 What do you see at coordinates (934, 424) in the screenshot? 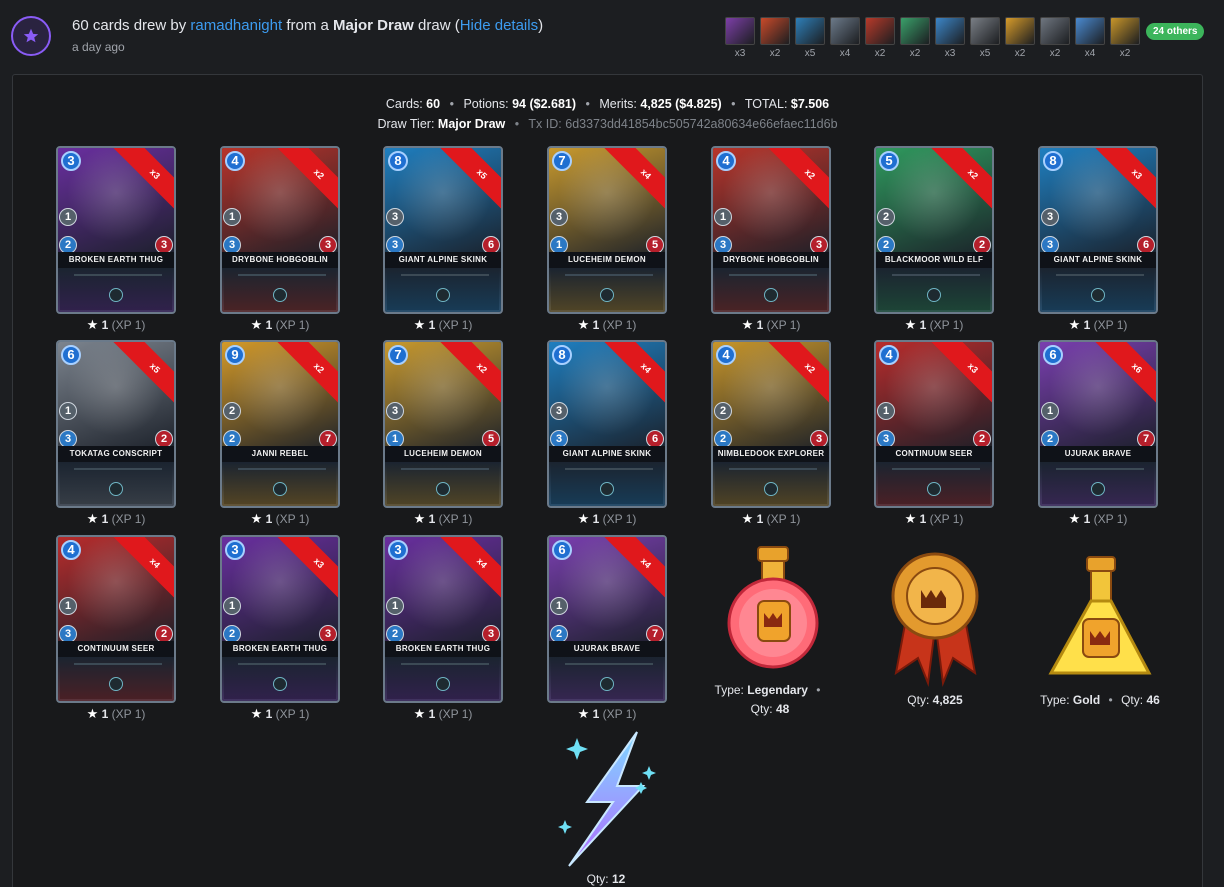
I see `card: x3 4 1 3 2 CONTINUUM SEER` at bounding box center [934, 424].